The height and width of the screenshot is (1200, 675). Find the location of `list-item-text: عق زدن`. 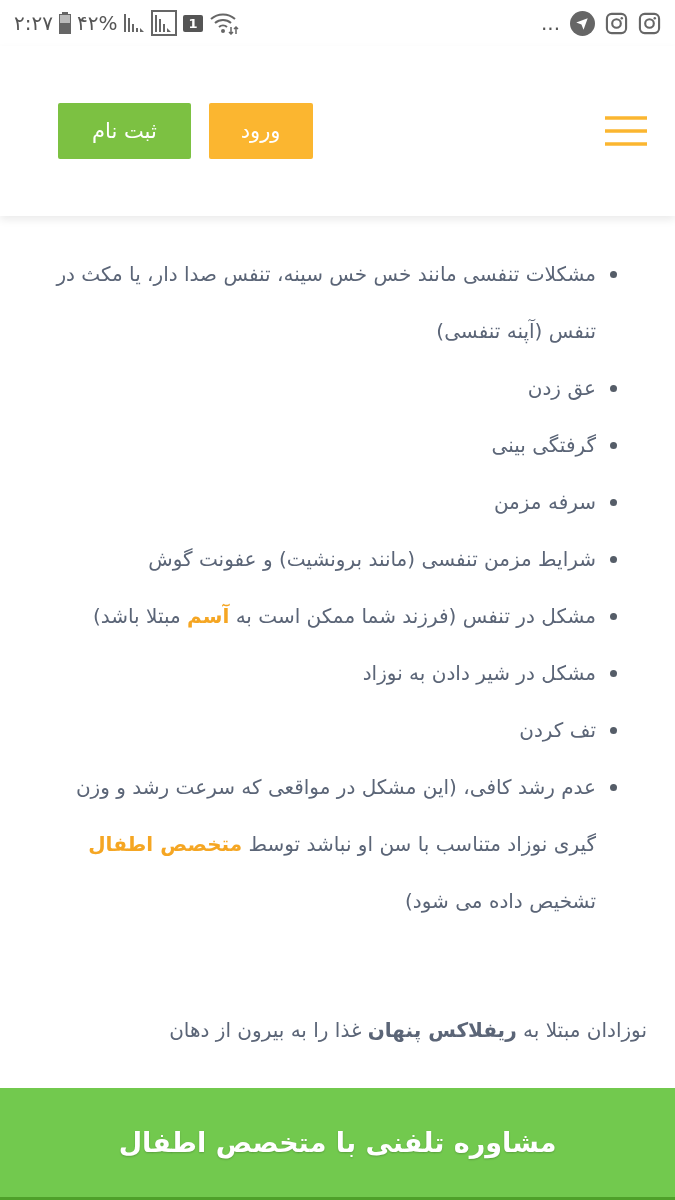

list-item-text: عق زدن is located at coordinates (561, 388).